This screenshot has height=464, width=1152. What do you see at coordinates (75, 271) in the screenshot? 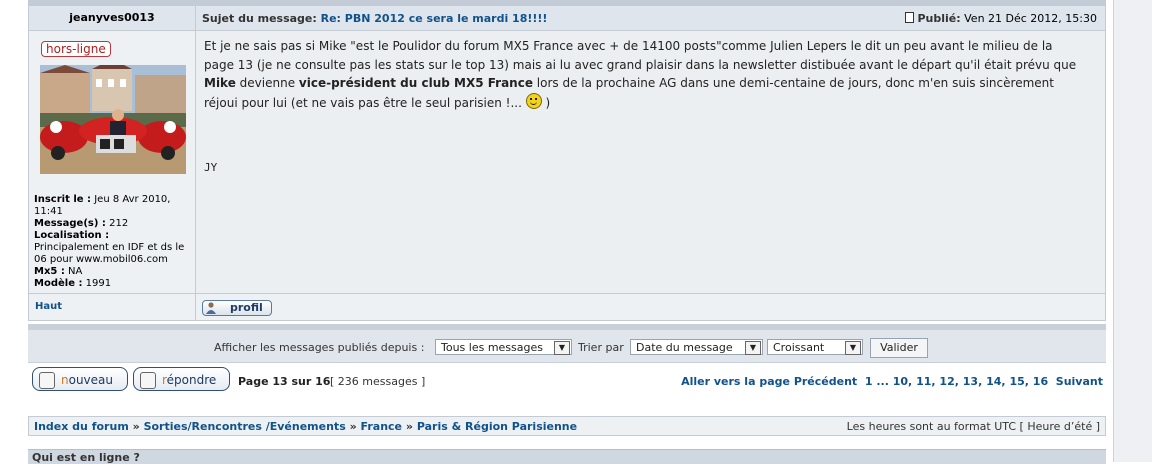
I see `mx5-value: NA` at bounding box center [75, 271].